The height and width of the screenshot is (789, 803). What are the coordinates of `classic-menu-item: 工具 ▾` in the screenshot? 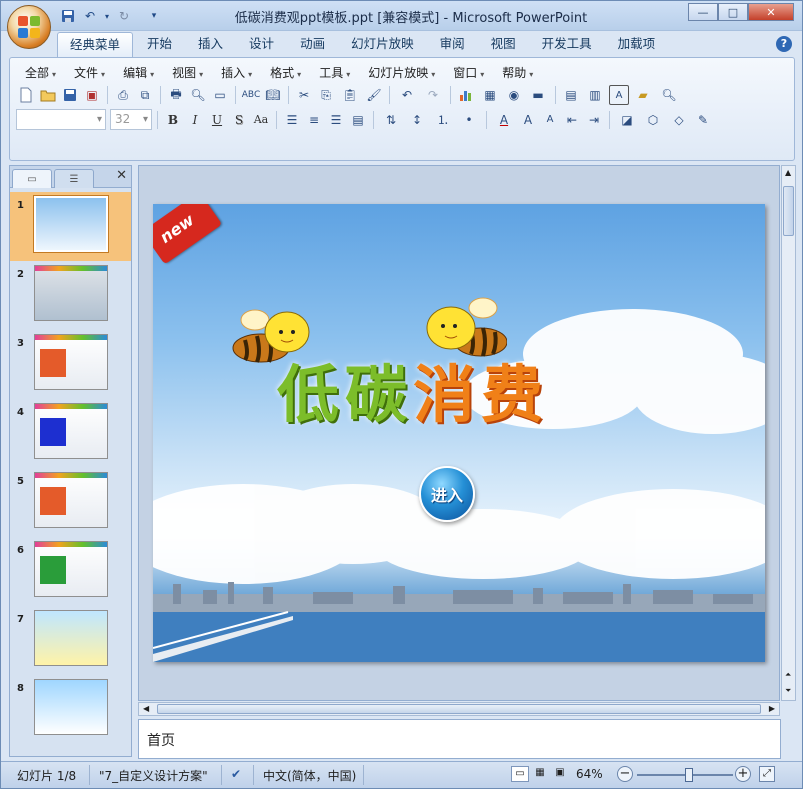 It's located at (334, 73).